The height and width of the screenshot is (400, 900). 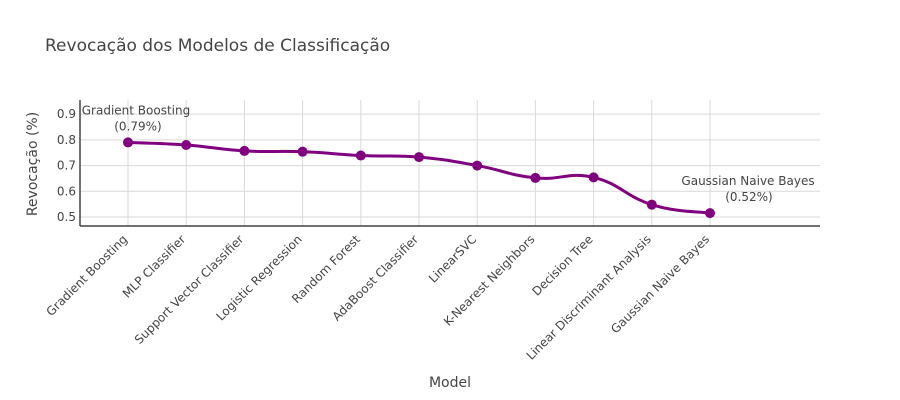 I want to click on y-tick-label: 0.8, so click(x=66, y=140).